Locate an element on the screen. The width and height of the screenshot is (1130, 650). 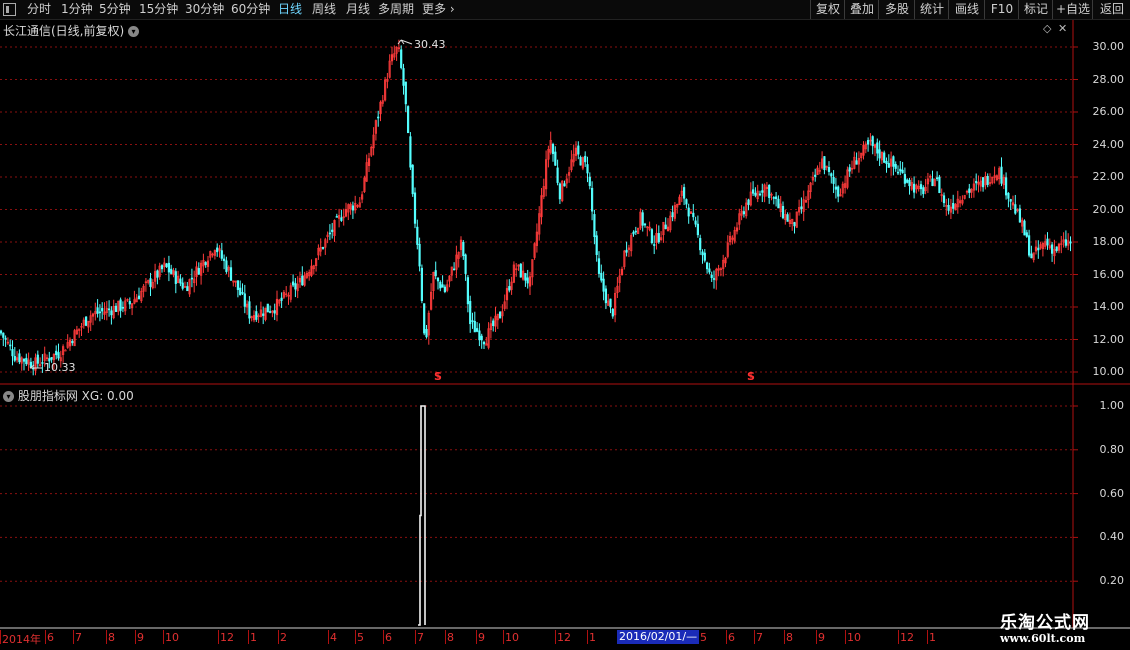
watermark-title: 乐淘公式网 is located at coordinates (1045, 623).